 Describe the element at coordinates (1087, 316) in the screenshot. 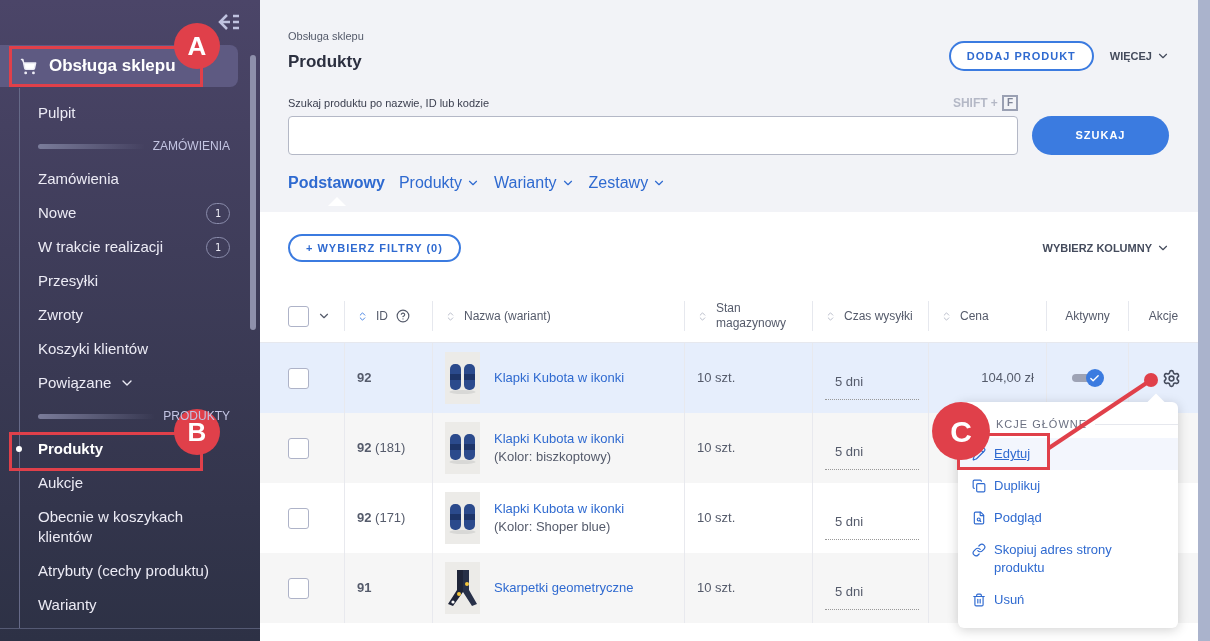

I see `column-header: Aktywny` at that location.